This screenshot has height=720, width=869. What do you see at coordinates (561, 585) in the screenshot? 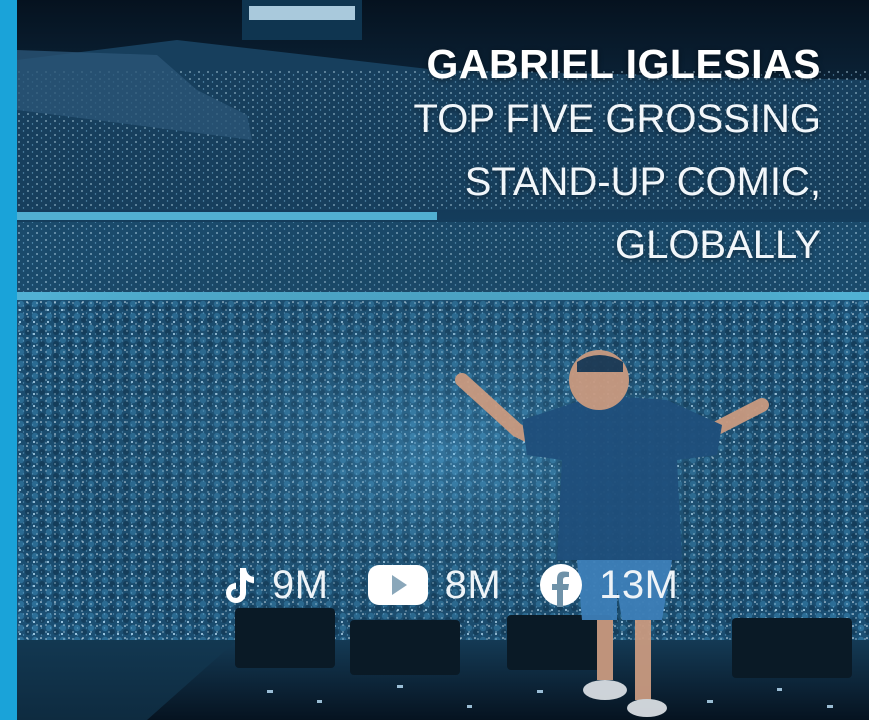
I see `facebook-icon` at bounding box center [561, 585].